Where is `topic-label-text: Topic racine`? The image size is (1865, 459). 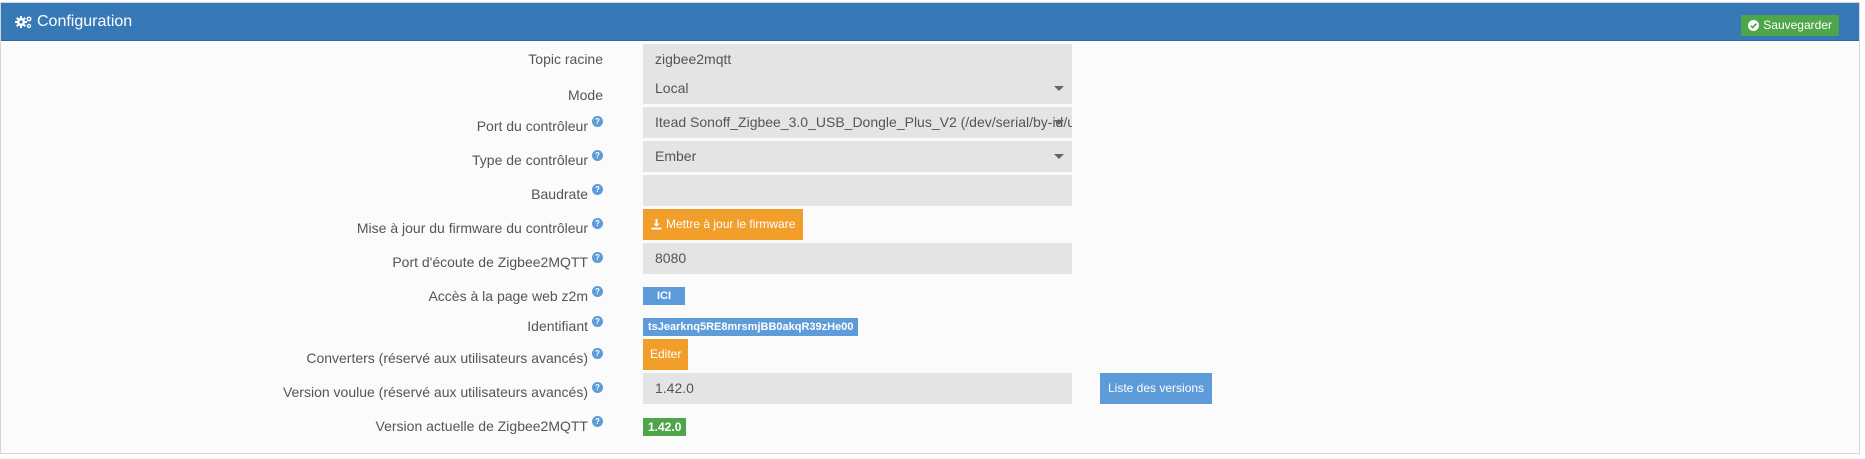
topic-label-text: Topic racine is located at coordinates (565, 59).